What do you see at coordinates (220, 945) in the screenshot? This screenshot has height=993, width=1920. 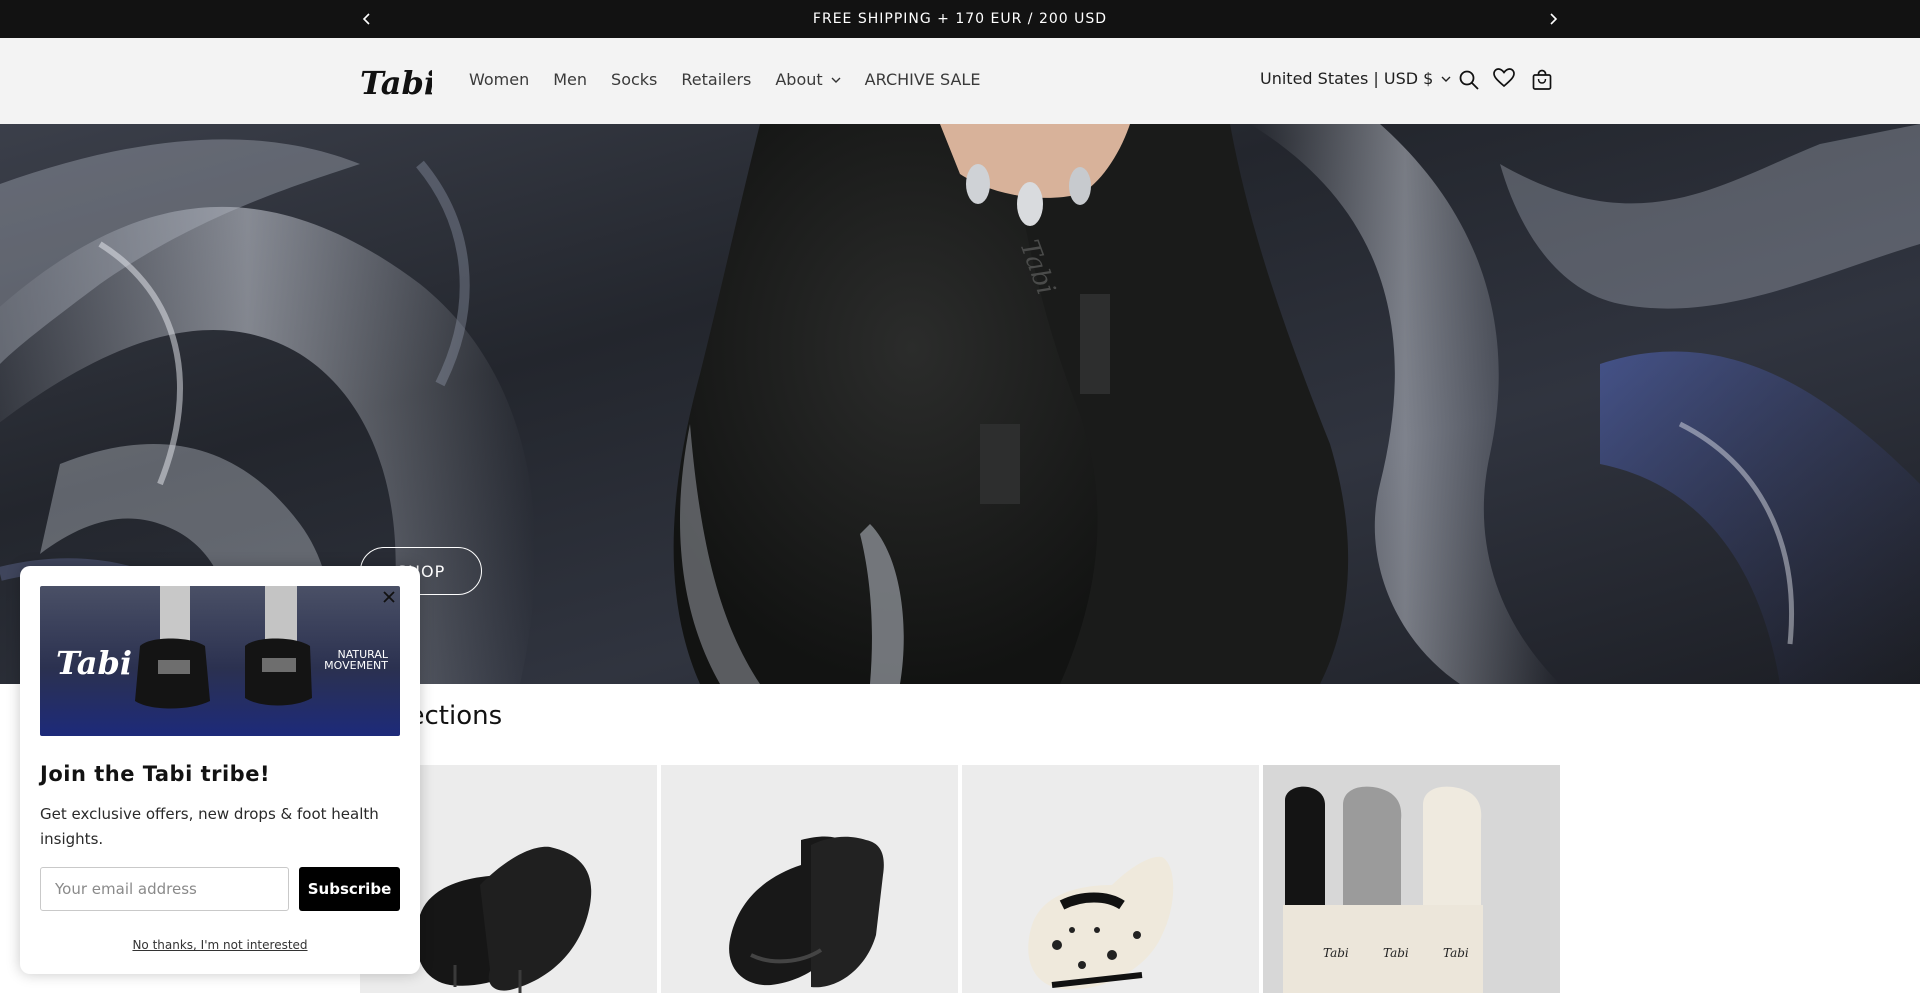 I see `dismiss-link: No thanks, I'm not interested` at bounding box center [220, 945].